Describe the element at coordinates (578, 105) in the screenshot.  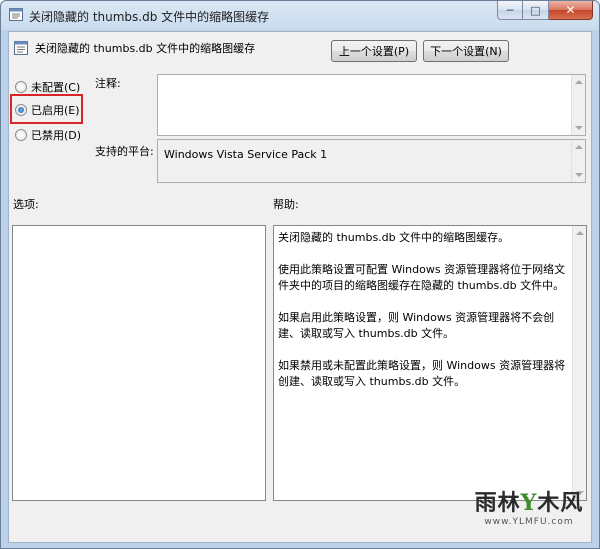
I see `comment-scrollbar` at that location.